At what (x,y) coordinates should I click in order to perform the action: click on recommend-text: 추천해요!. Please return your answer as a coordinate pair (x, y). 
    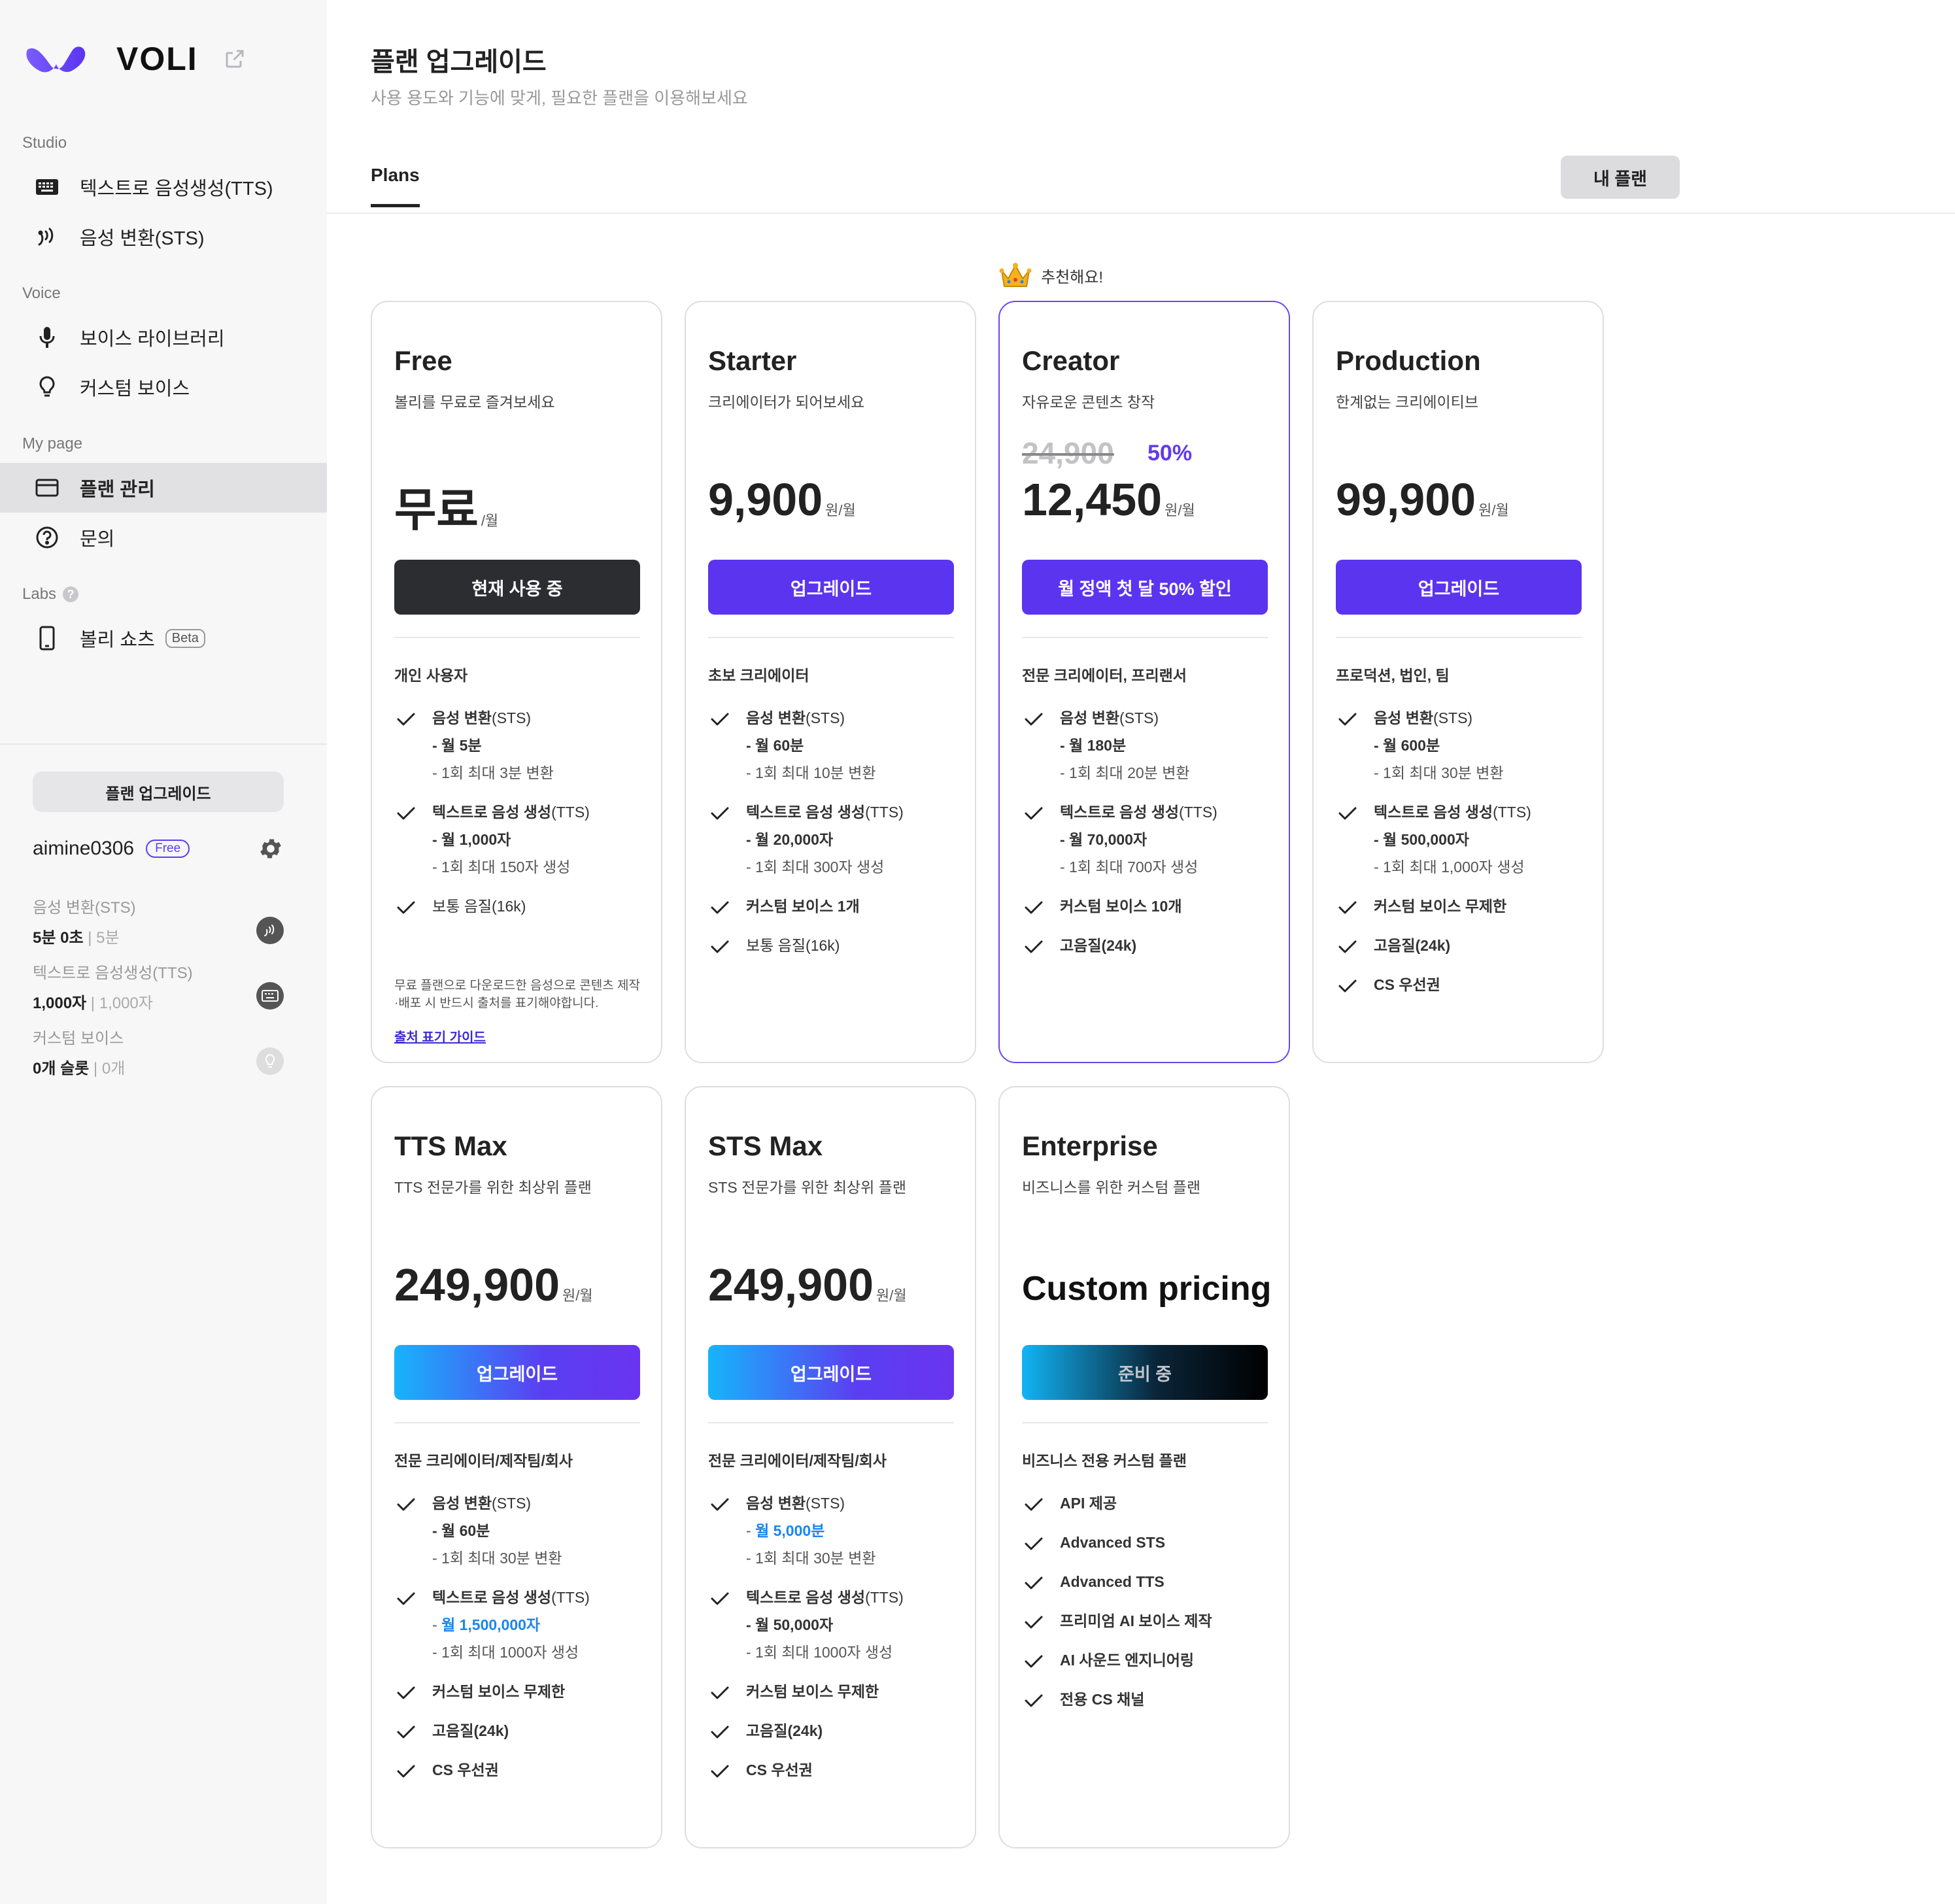
    Looking at the image, I should click on (1072, 277).